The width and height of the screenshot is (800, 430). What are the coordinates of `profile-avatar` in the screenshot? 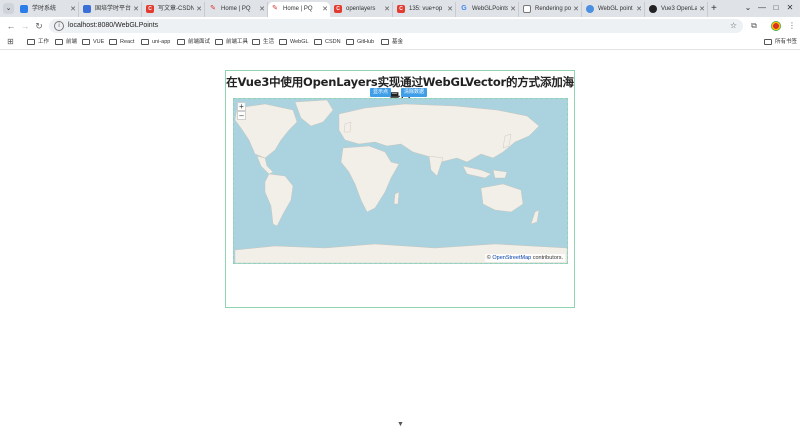 It's located at (776, 26).